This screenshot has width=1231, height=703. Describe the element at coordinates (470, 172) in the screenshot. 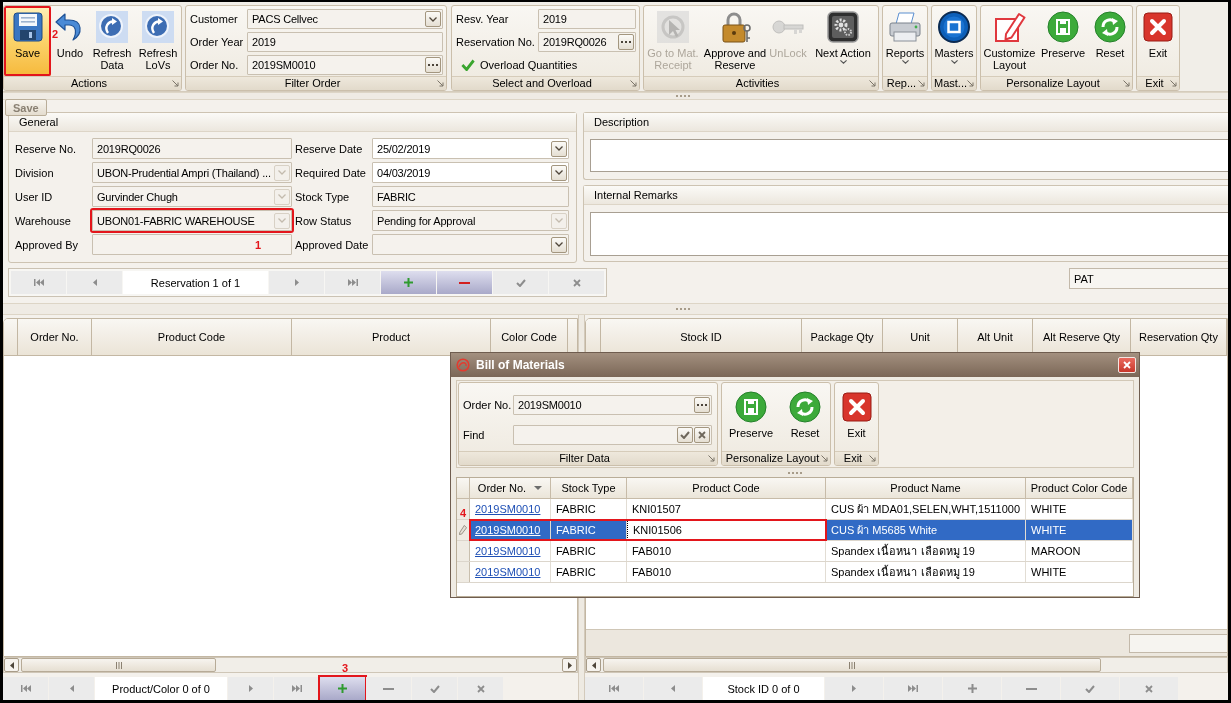

I see `dropdown-field: 04/03/2019` at that location.